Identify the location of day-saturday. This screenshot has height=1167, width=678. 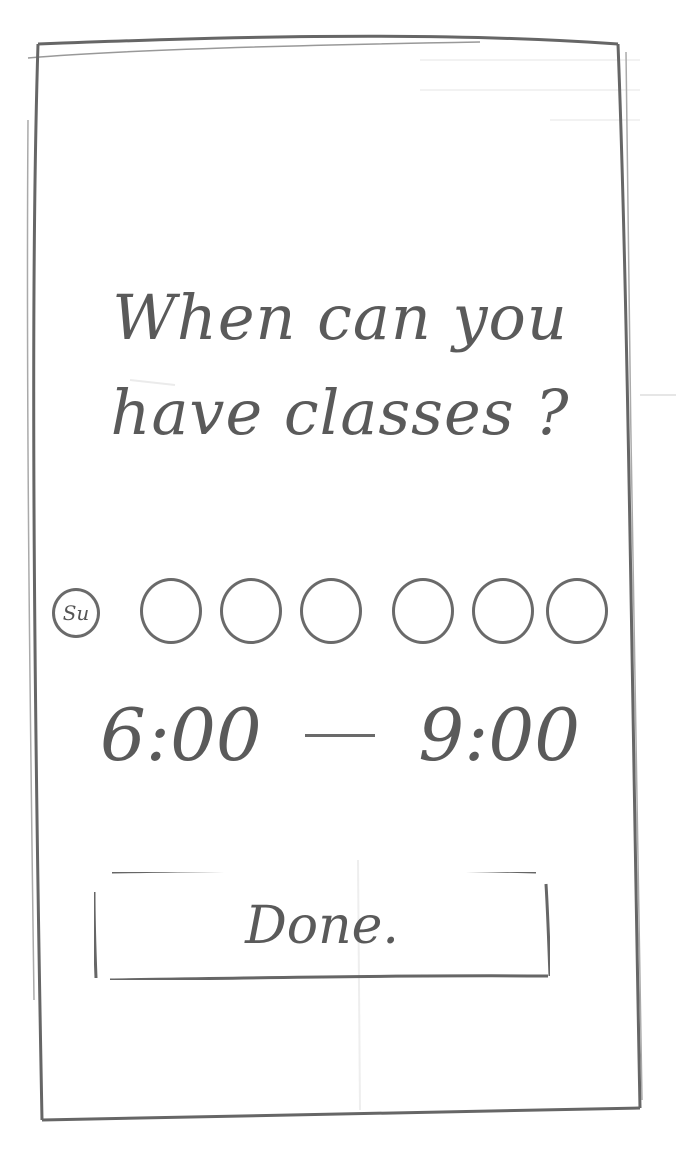
(577, 611).